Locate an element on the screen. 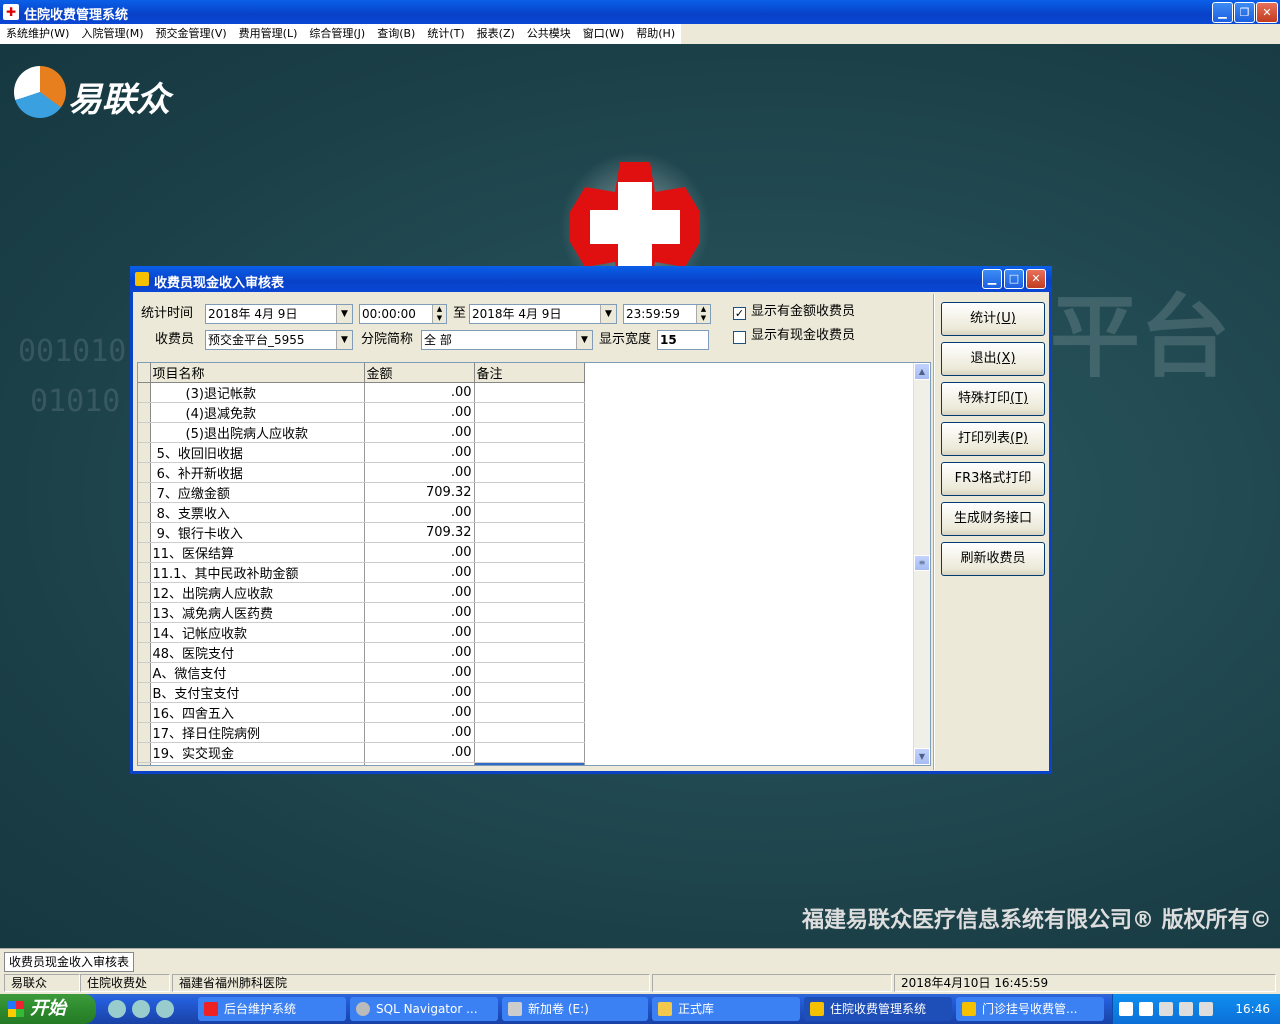 The width and height of the screenshot is (1280, 1024). browser-icon is located at coordinates (165, 1009).